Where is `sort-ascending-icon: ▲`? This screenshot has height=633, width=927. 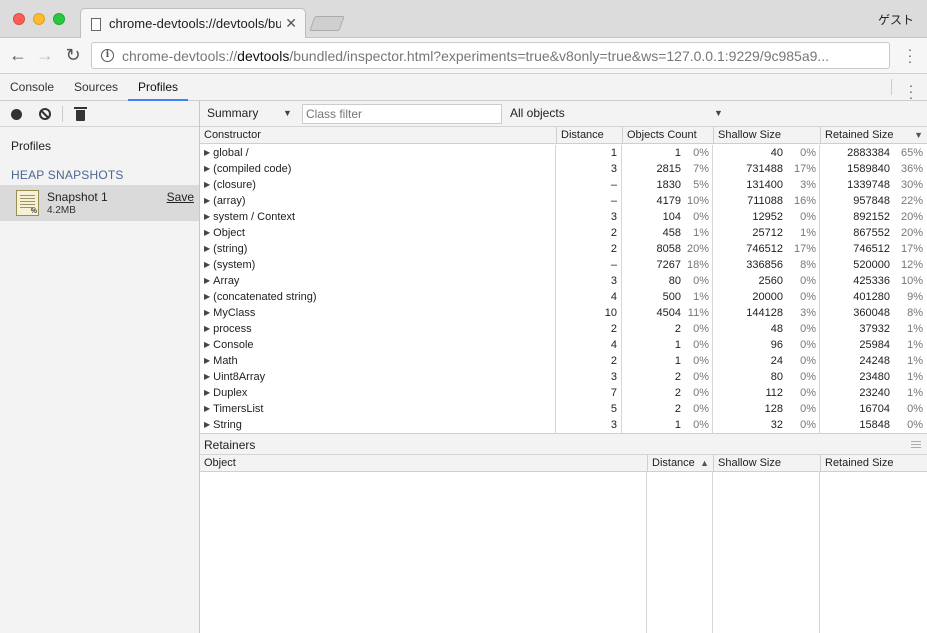
sort-ascending-icon: ▲ is located at coordinates (704, 463).